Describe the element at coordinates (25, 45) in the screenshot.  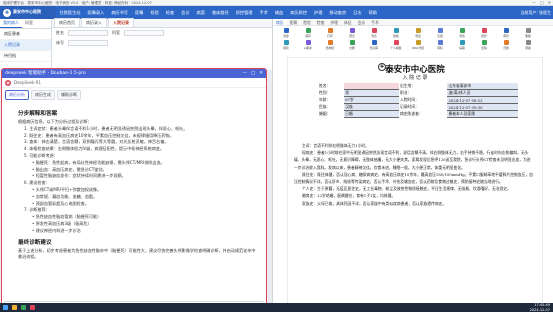
I see `left-item-admission-record: 入院记录` at that location.